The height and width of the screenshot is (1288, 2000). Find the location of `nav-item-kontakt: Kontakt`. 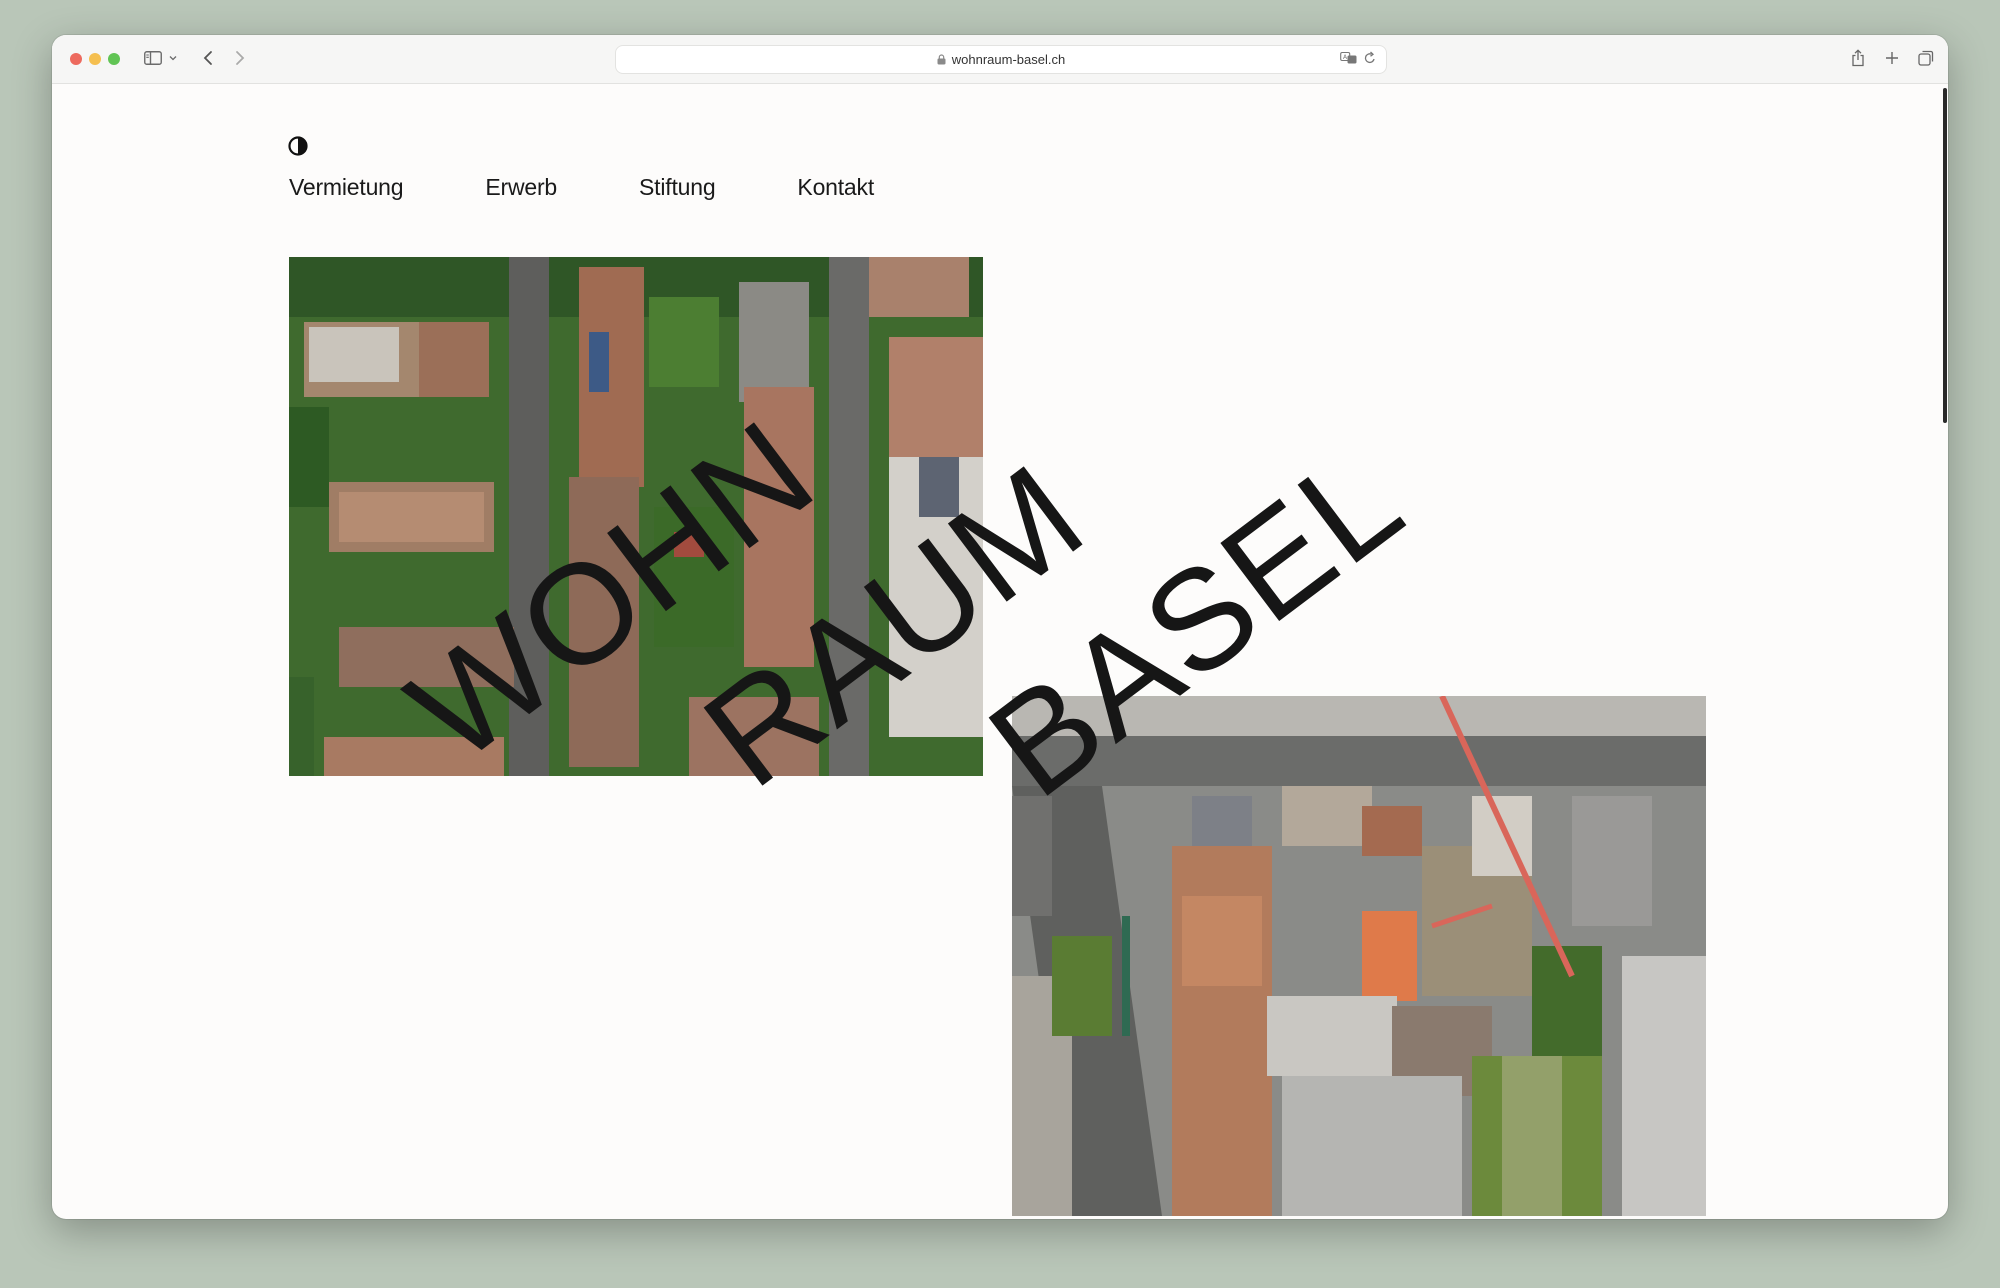

nav-item-kontakt: Kontakt is located at coordinates (835, 187).